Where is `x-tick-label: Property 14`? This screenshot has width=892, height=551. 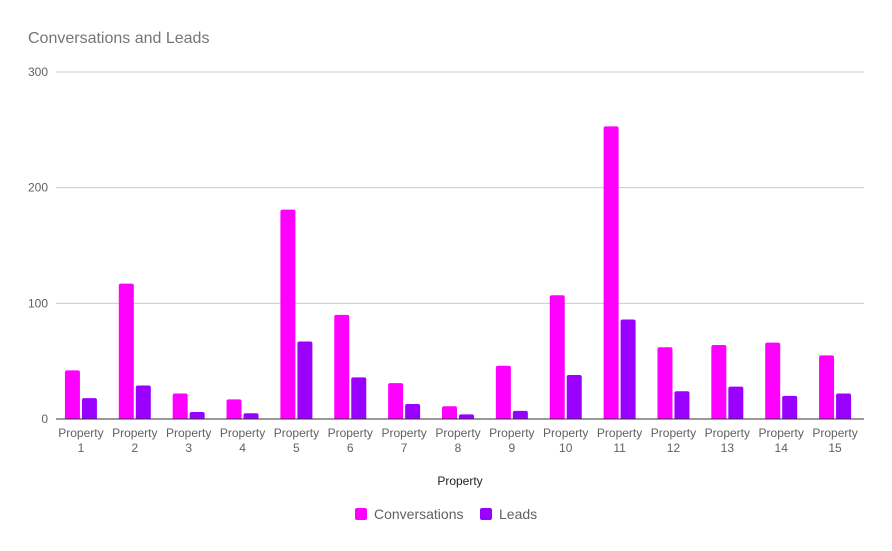 x-tick-label: Property 14 is located at coordinates (781, 440).